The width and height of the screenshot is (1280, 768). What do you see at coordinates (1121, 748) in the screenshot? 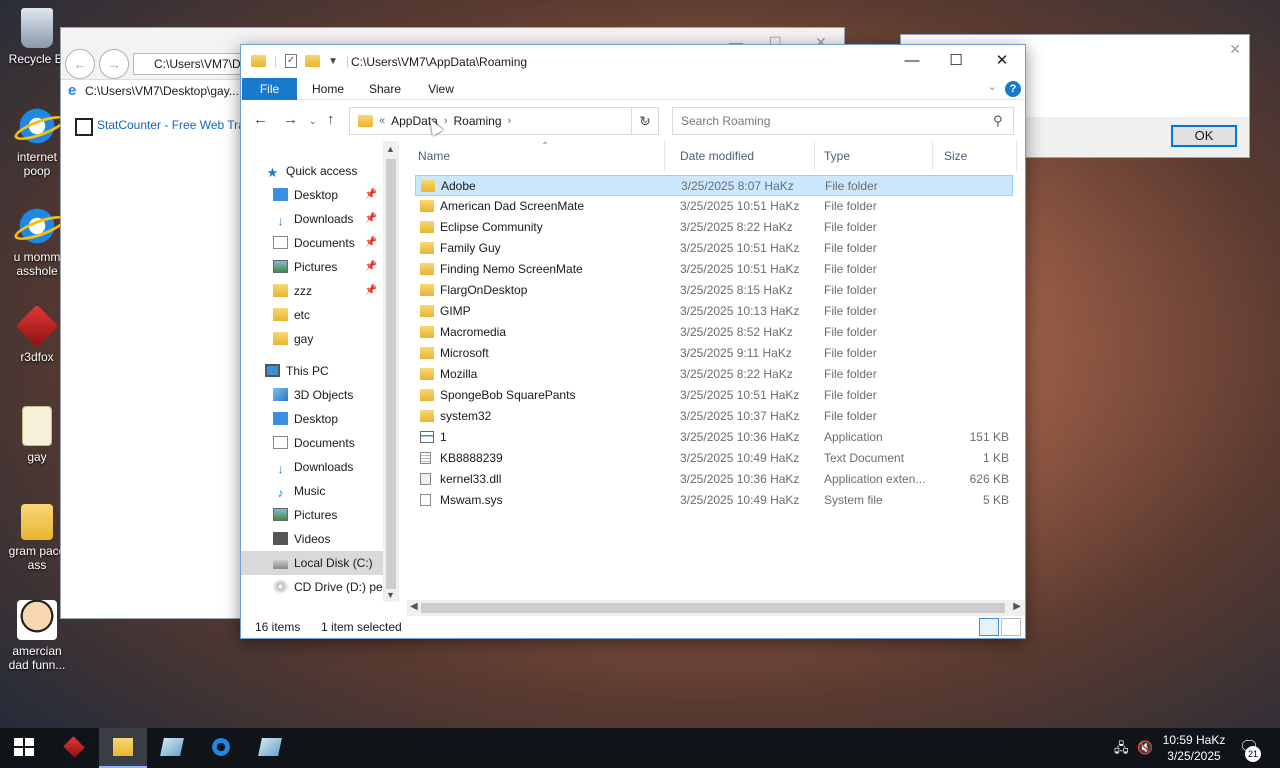
I see `network-icon: 🖧` at bounding box center [1121, 748].